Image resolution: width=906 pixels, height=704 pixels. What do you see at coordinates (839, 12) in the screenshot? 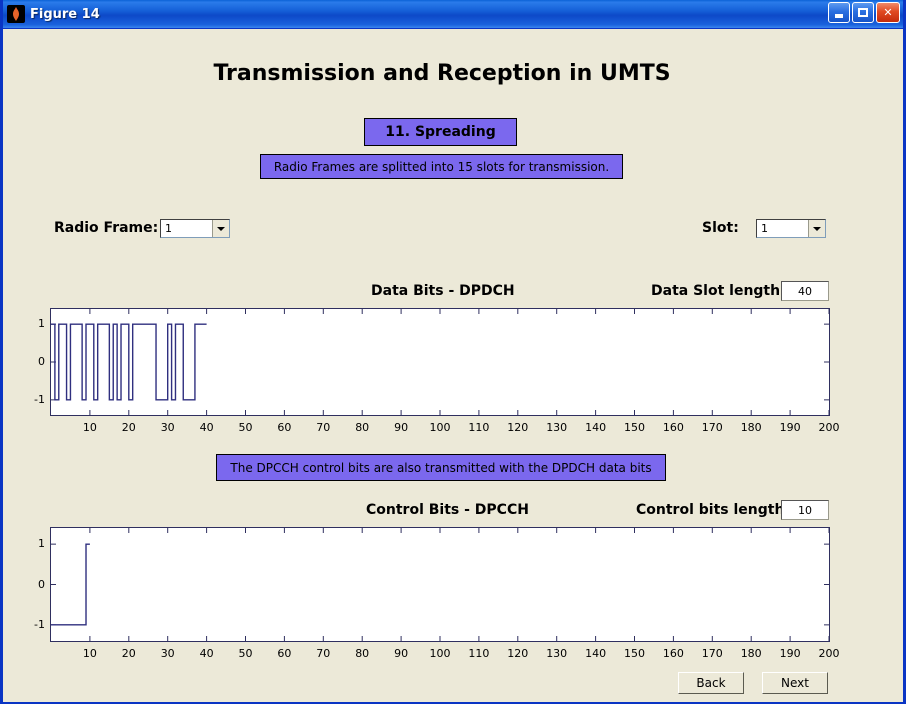
I see `minimize-icon` at bounding box center [839, 12].